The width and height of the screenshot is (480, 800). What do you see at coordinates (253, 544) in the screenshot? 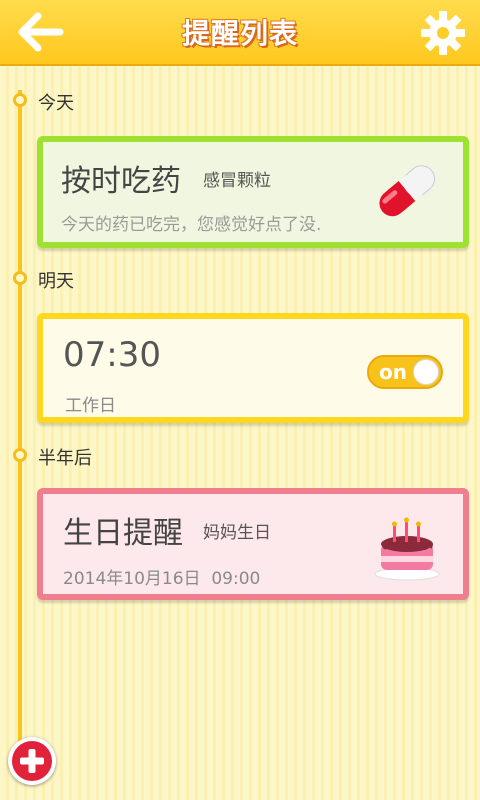
I see `reminder-card-birthday: 生日提醒 妈妈生日 2014年10月16日 09:00` at bounding box center [253, 544].